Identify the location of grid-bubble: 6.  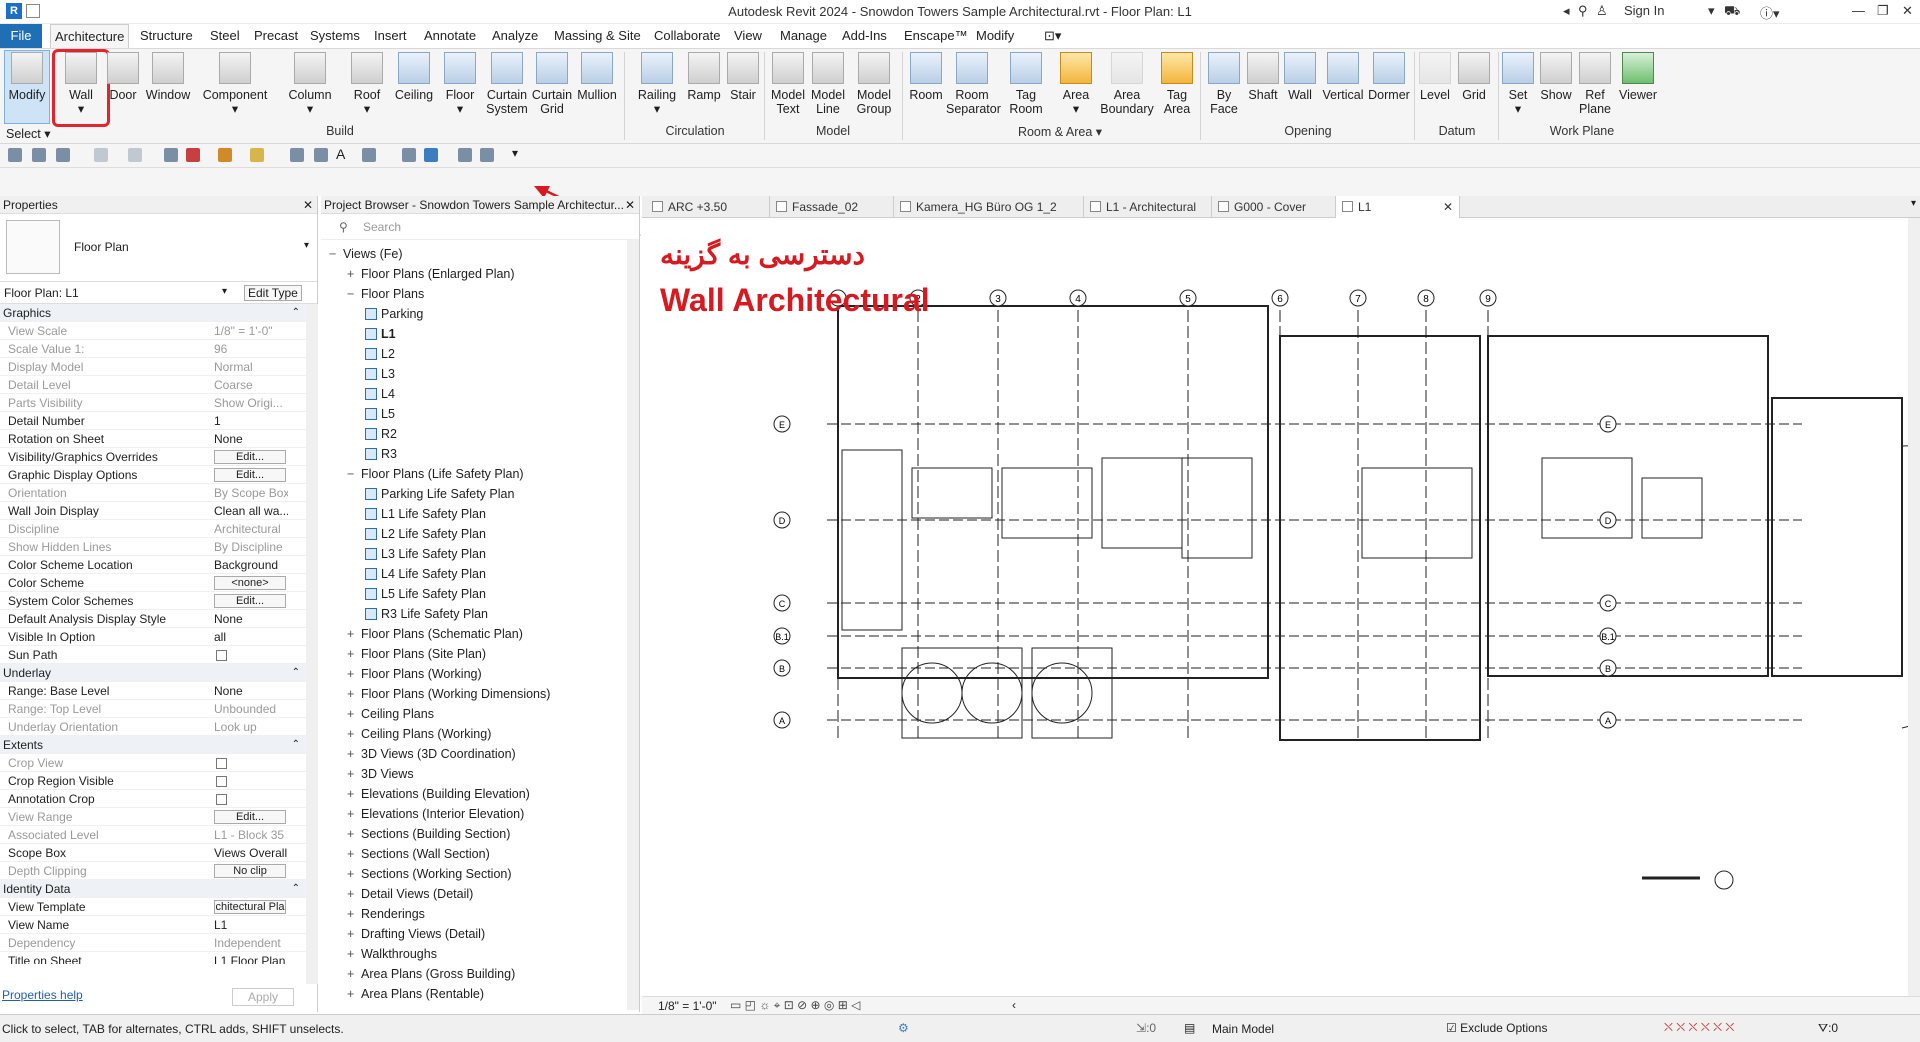
(1280, 298).